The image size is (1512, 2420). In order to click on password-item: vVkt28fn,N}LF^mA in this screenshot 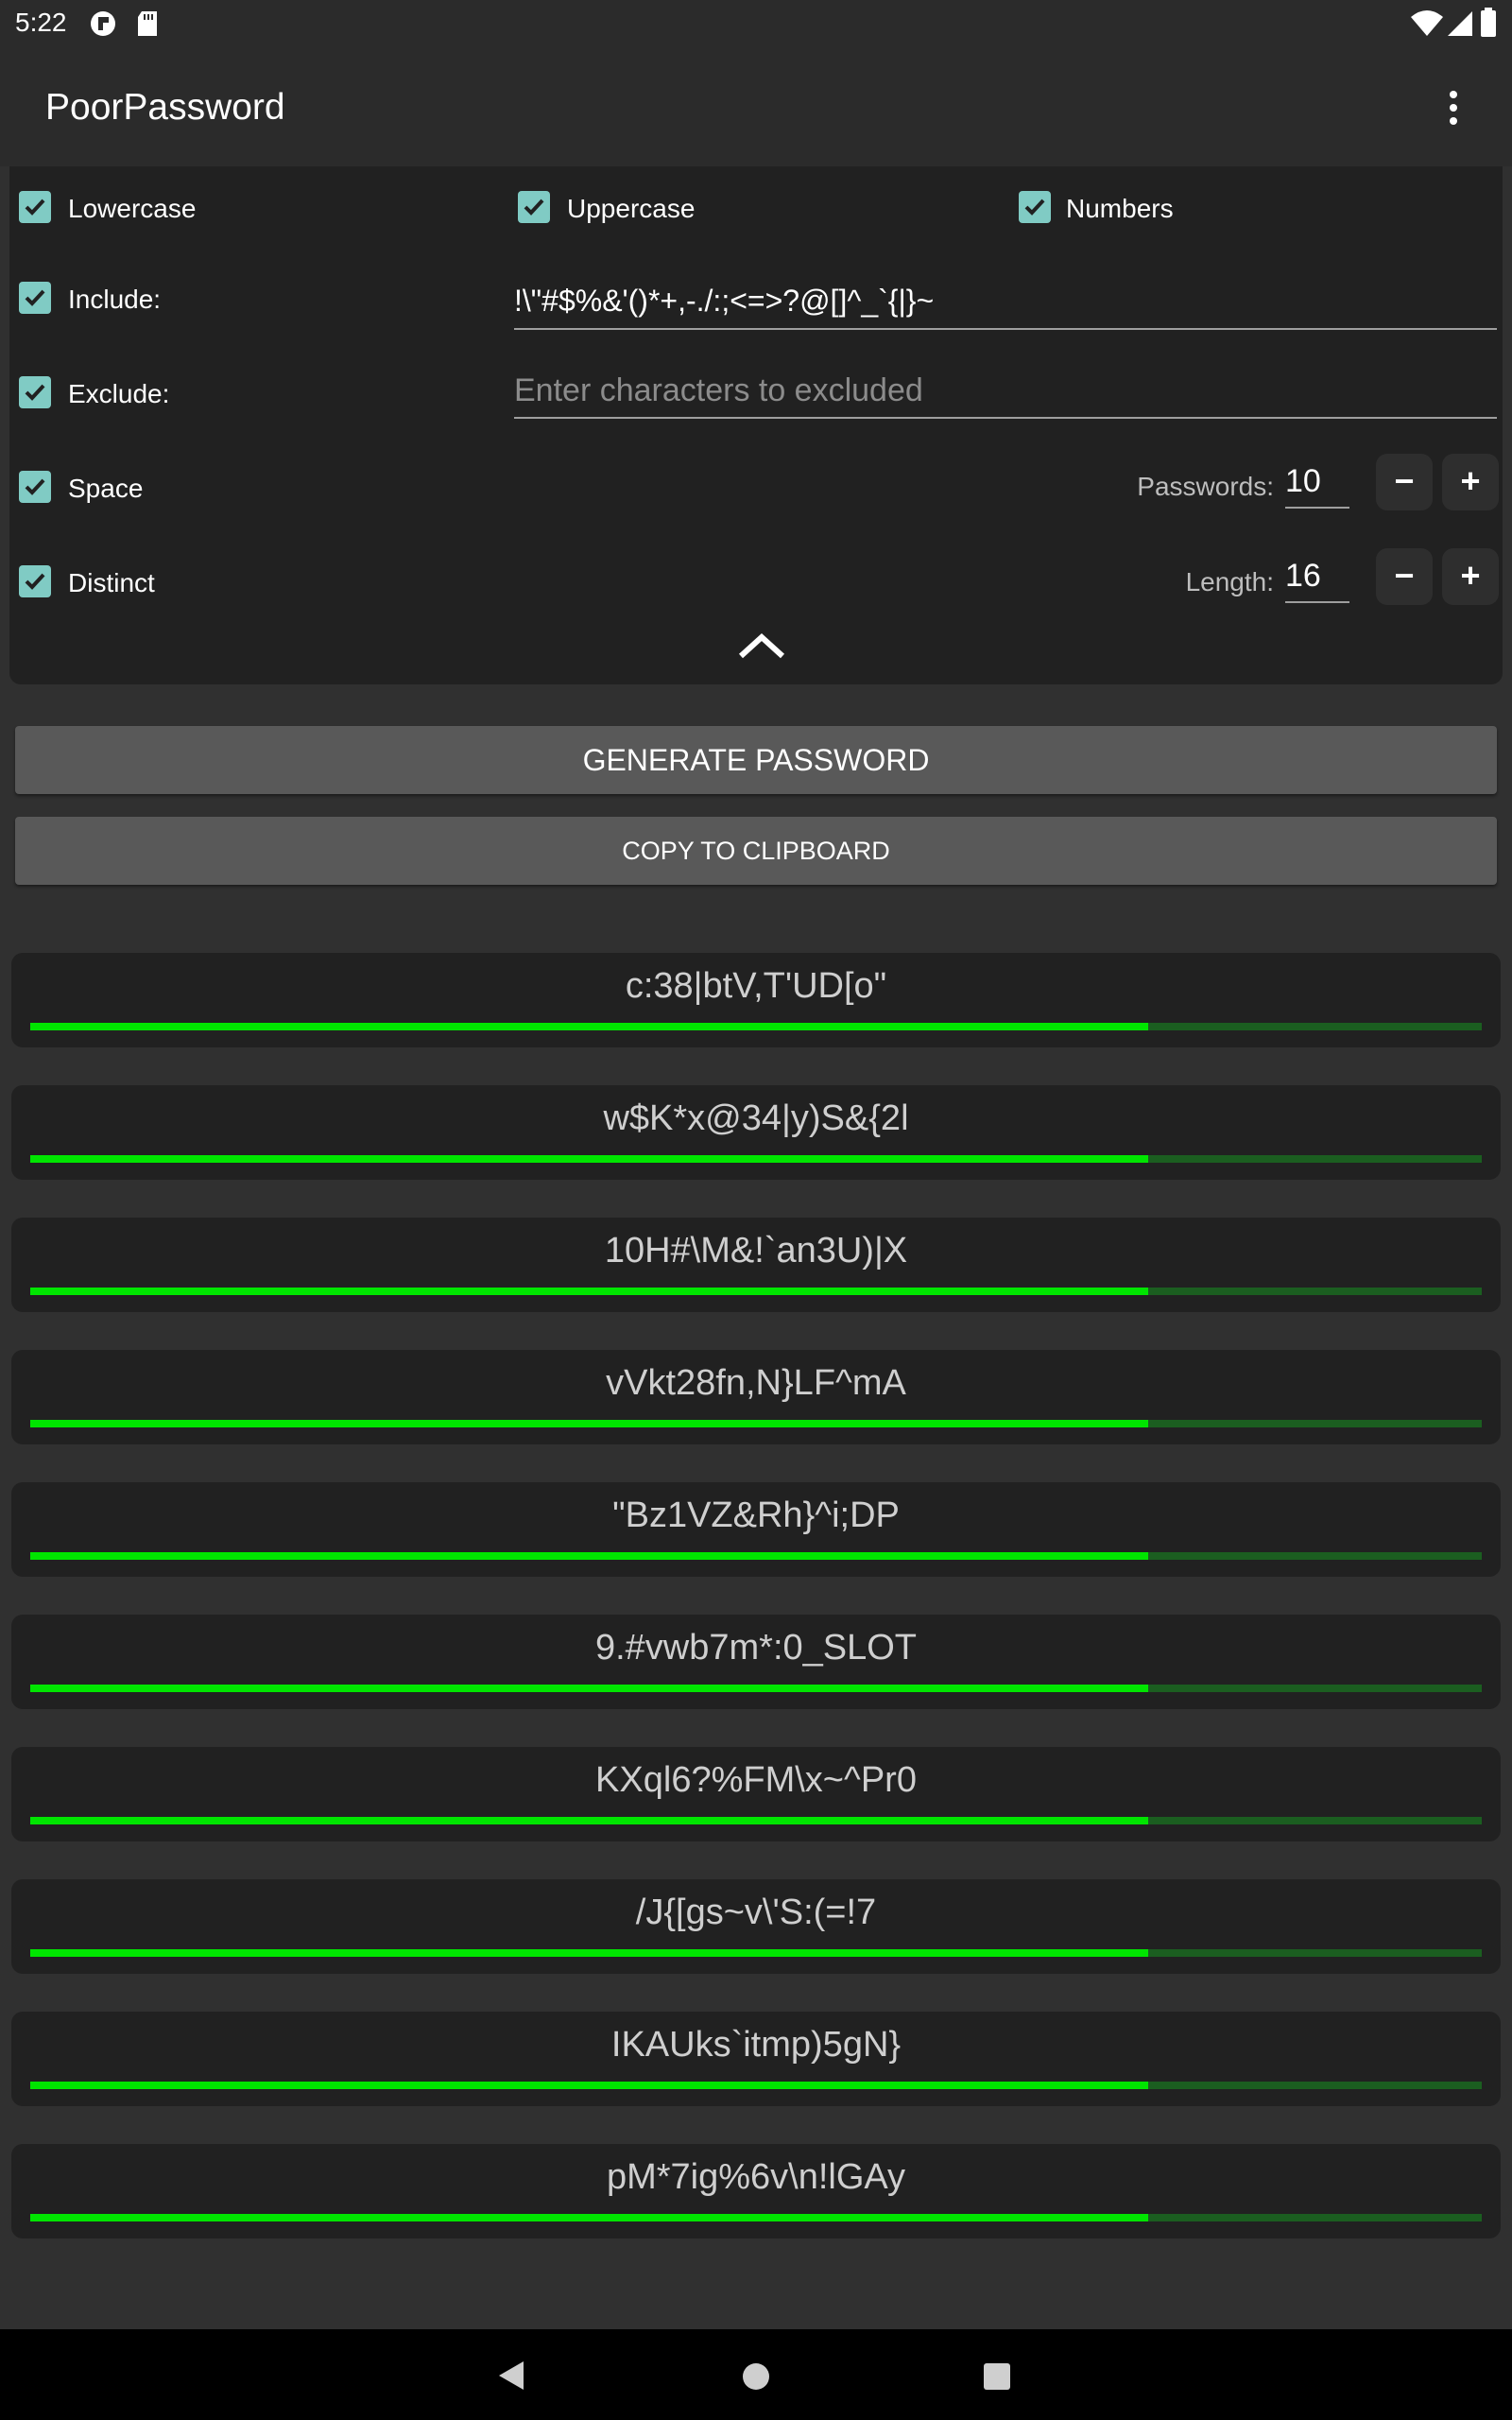, I will do `click(756, 1397)`.